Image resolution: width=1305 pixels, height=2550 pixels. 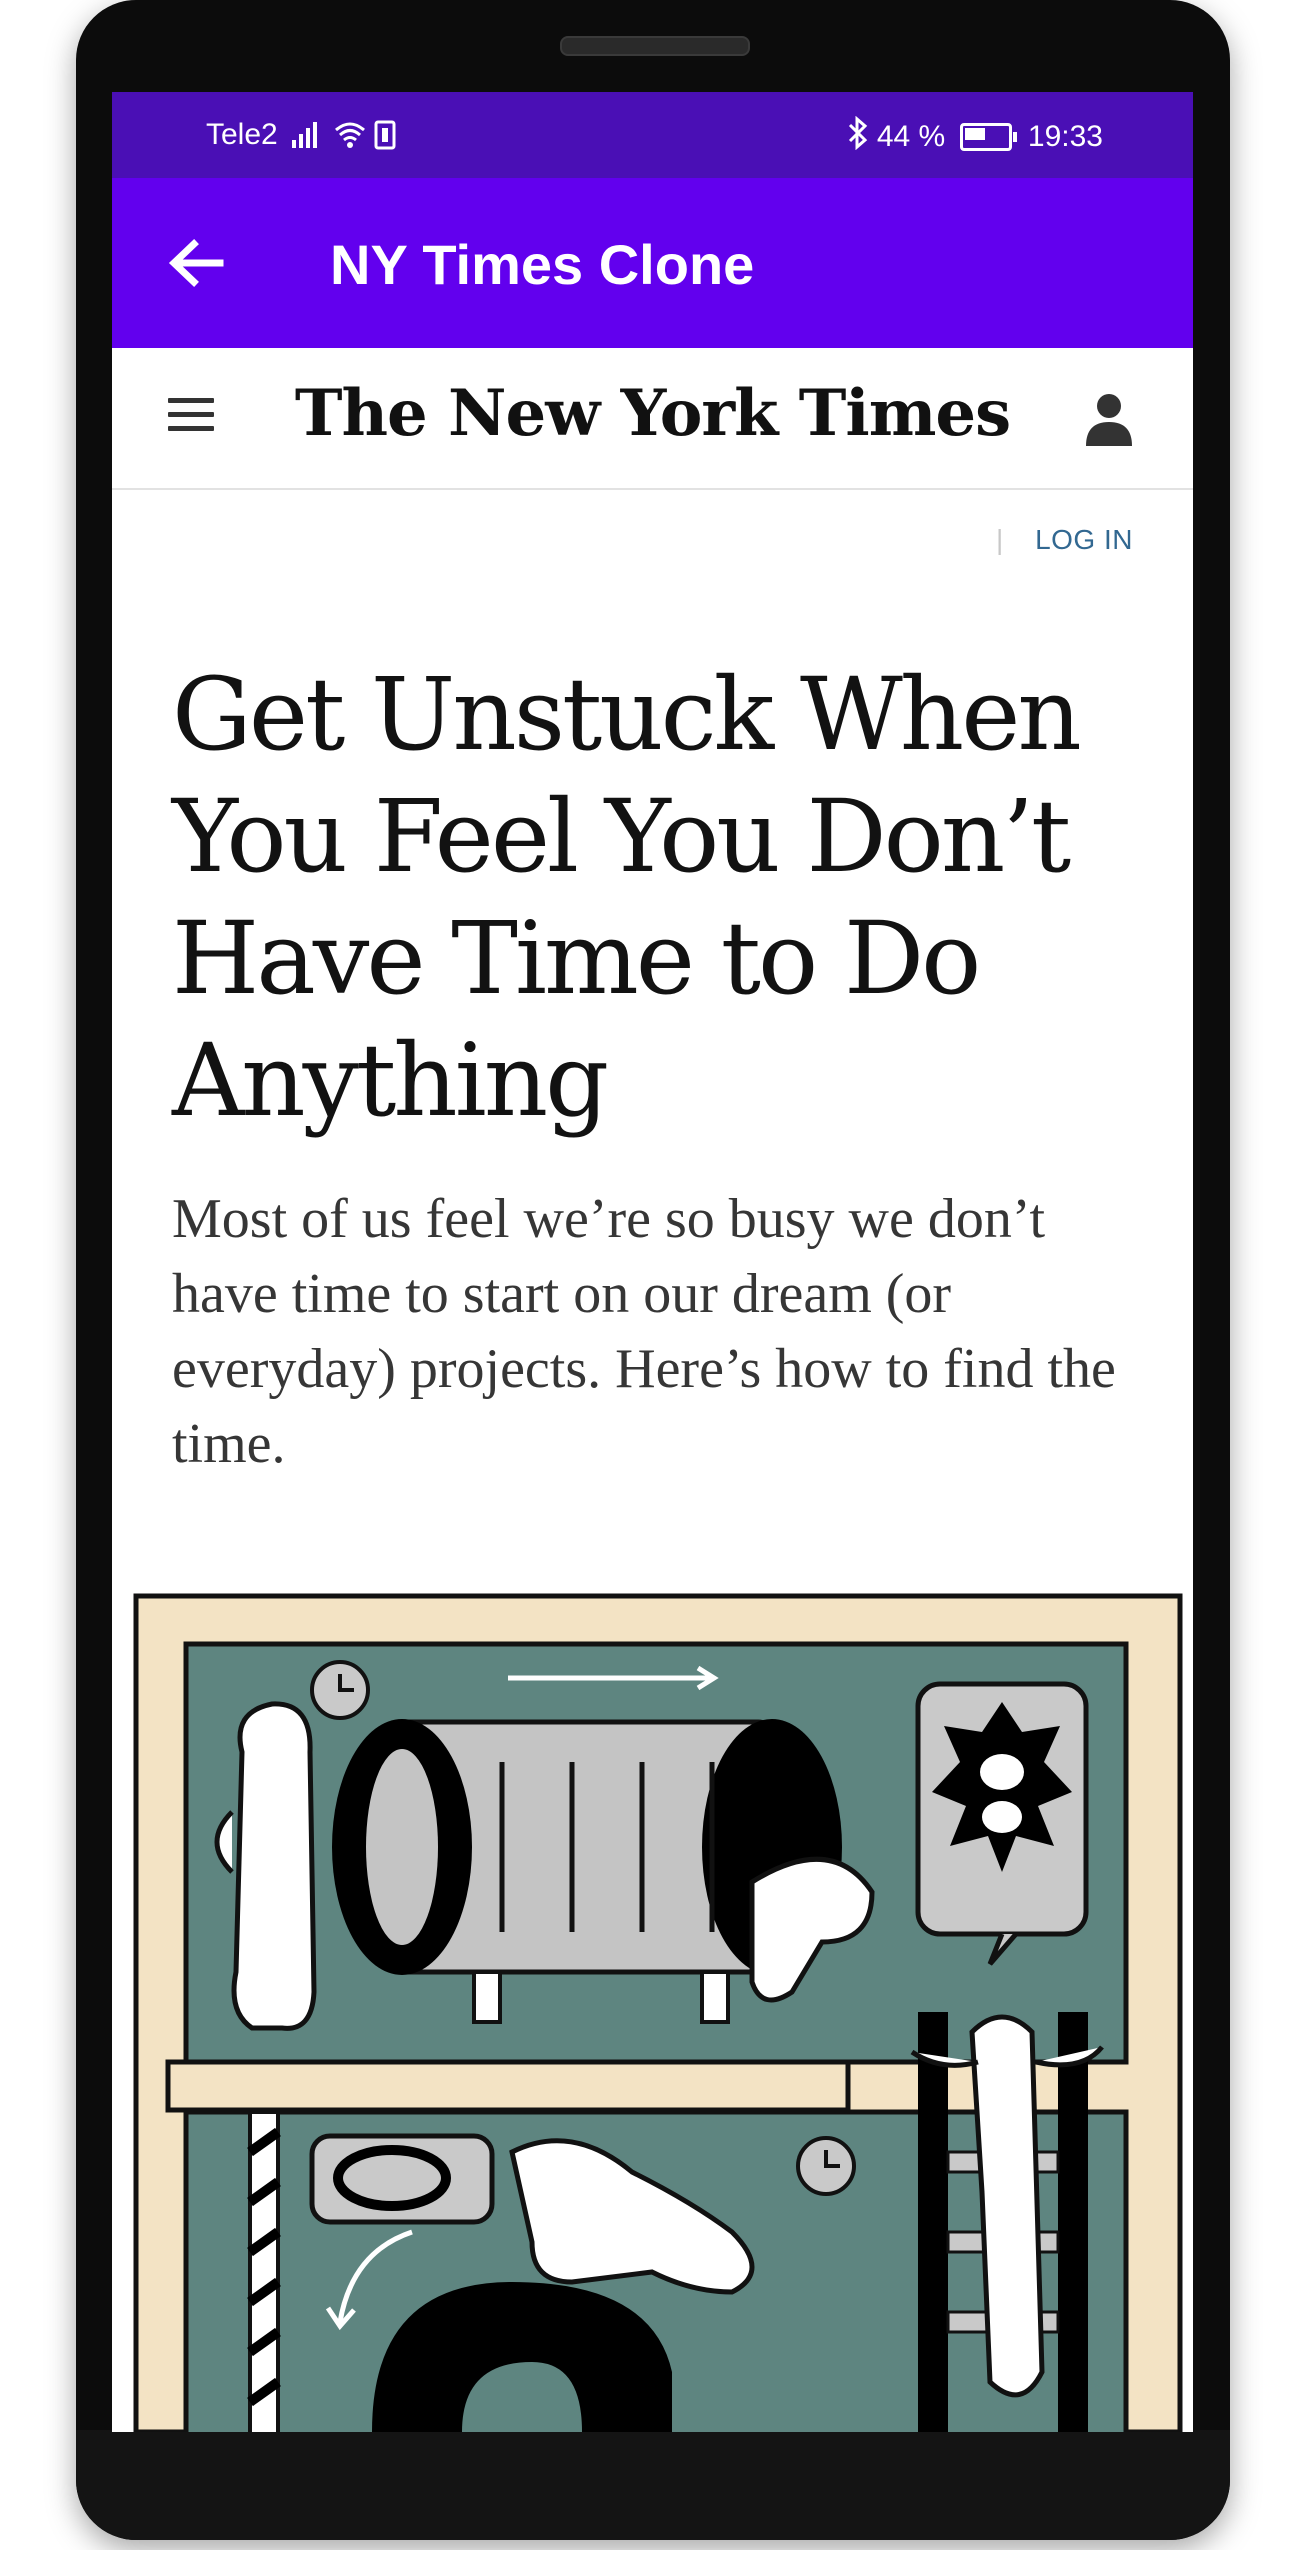 What do you see at coordinates (1109, 420) in the screenshot?
I see `person-icon` at bounding box center [1109, 420].